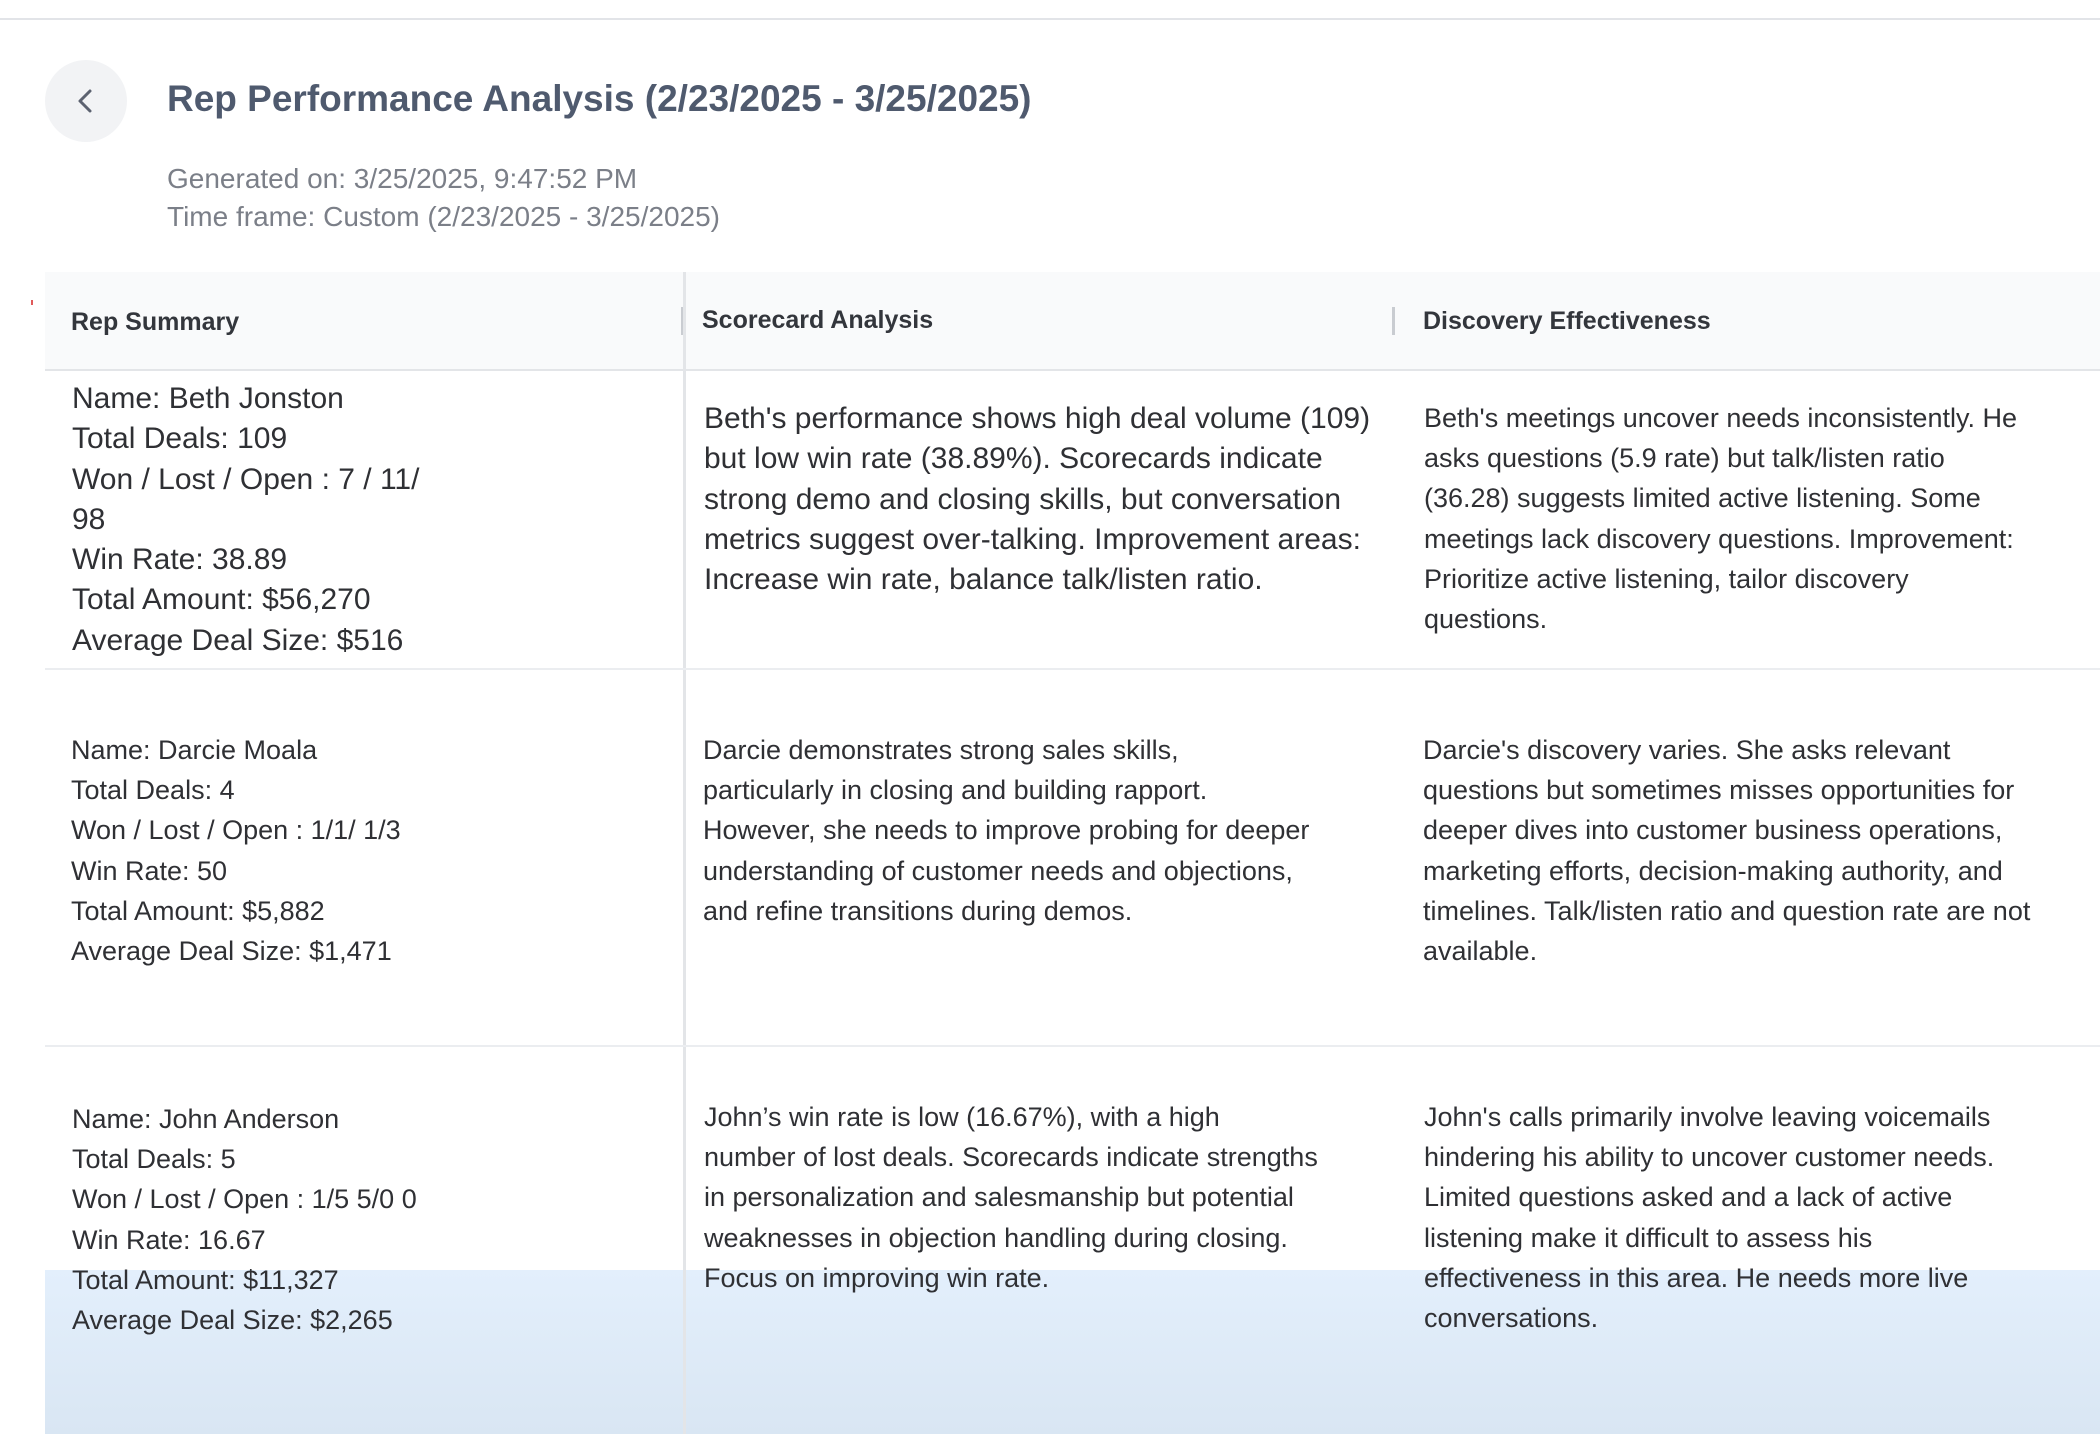 The image size is (2100, 1434). I want to click on marker, so click(32, 302).